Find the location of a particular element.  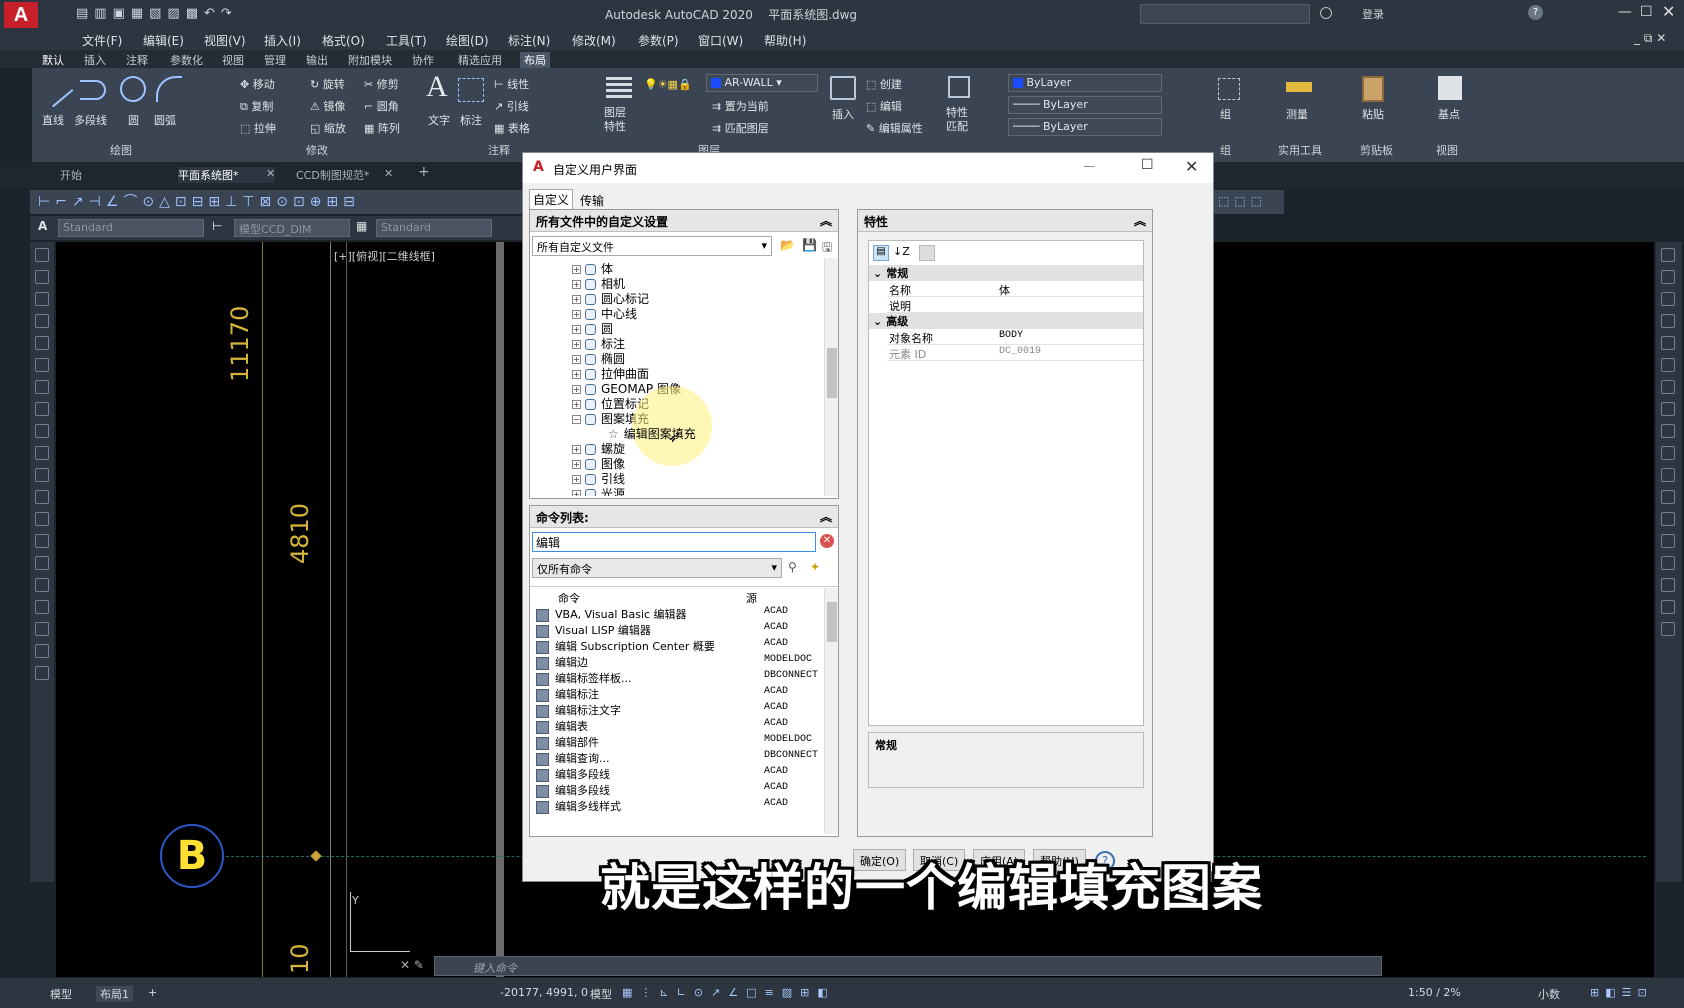

tab-customize: 自定义 is located at coordinates (551, 199).